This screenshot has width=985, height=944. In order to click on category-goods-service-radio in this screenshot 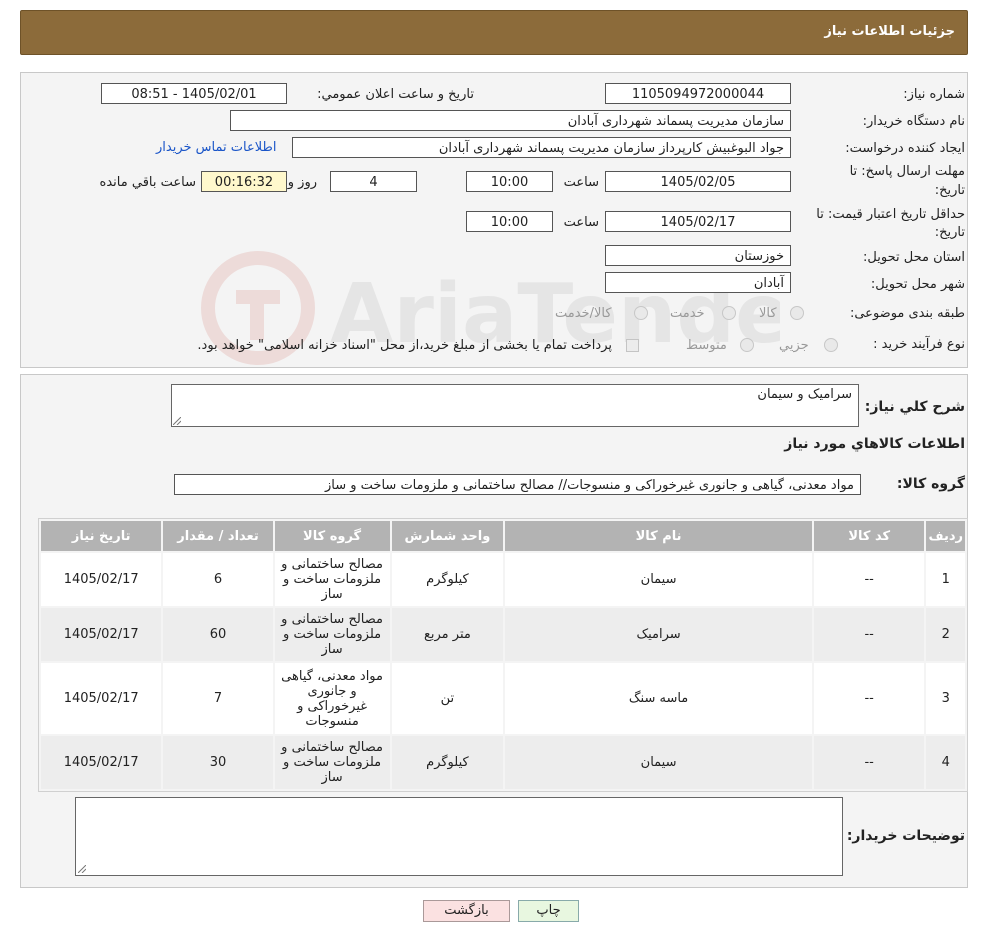, I will do `click(641, 313)`.